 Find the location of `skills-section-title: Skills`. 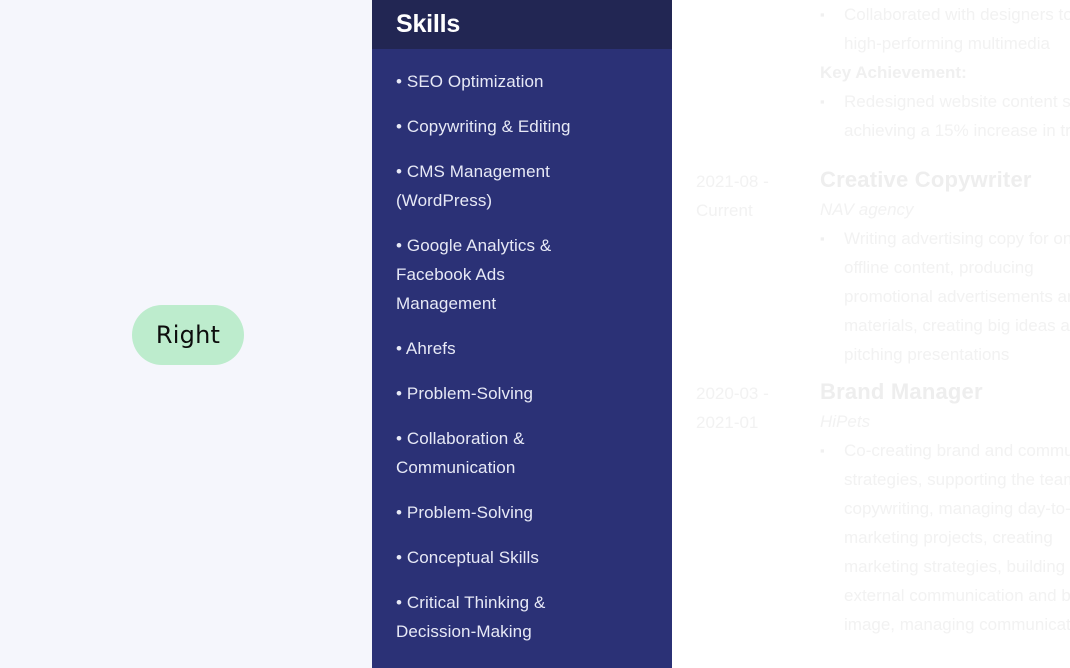

skills-section-title: Skills is located at coordinates (428, 24).